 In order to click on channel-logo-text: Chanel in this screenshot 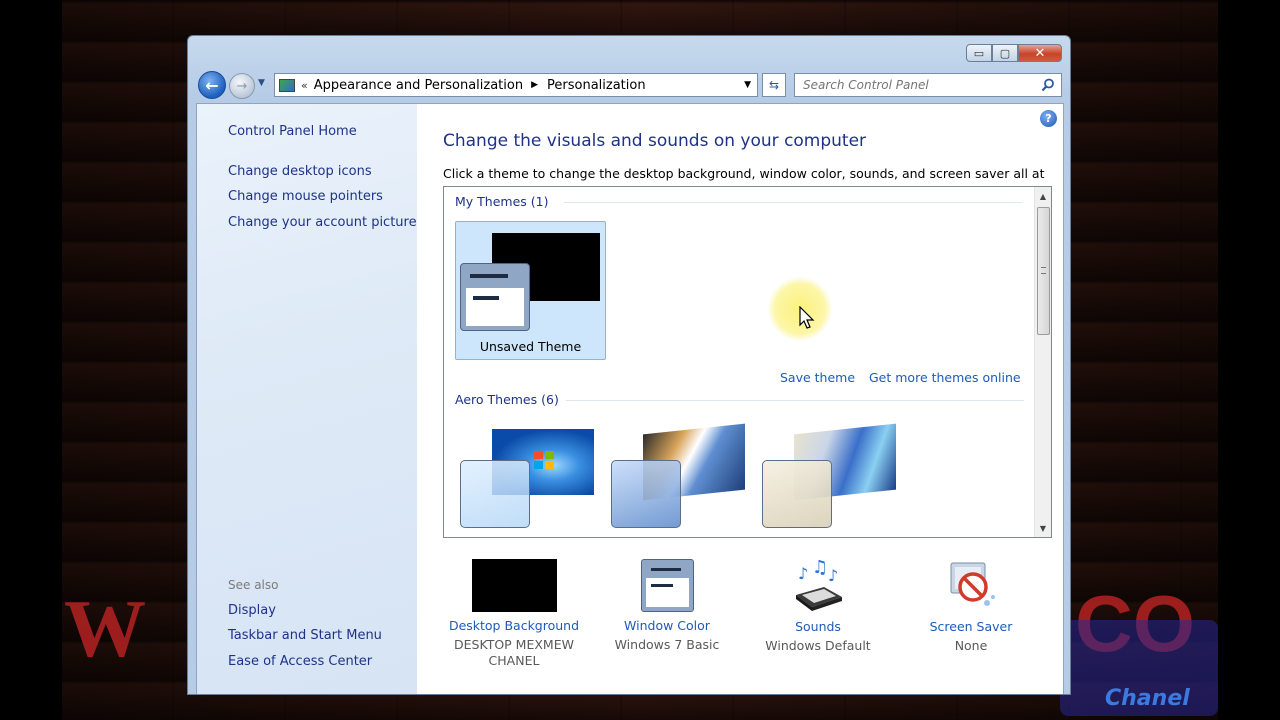, I will do `click(1147, 698)`.